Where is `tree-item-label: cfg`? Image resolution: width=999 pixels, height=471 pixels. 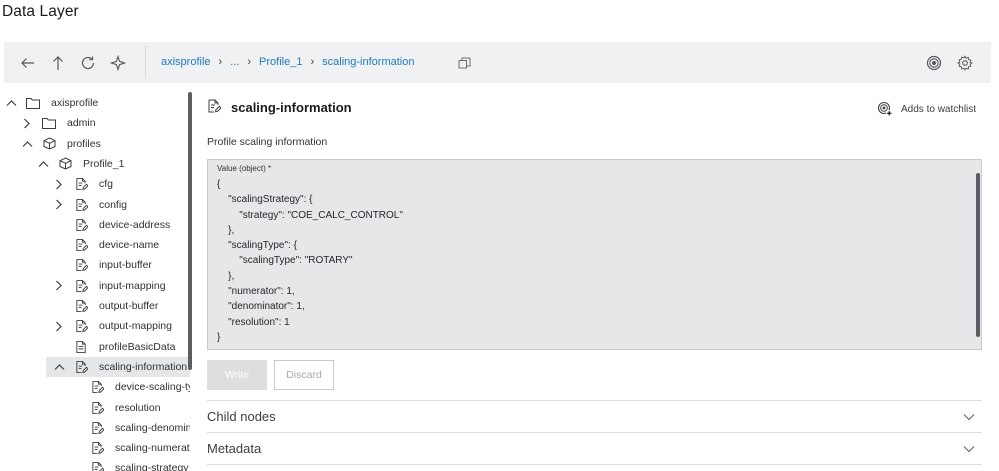 tree-item-label: cfg is located at coordinates (106, 184).